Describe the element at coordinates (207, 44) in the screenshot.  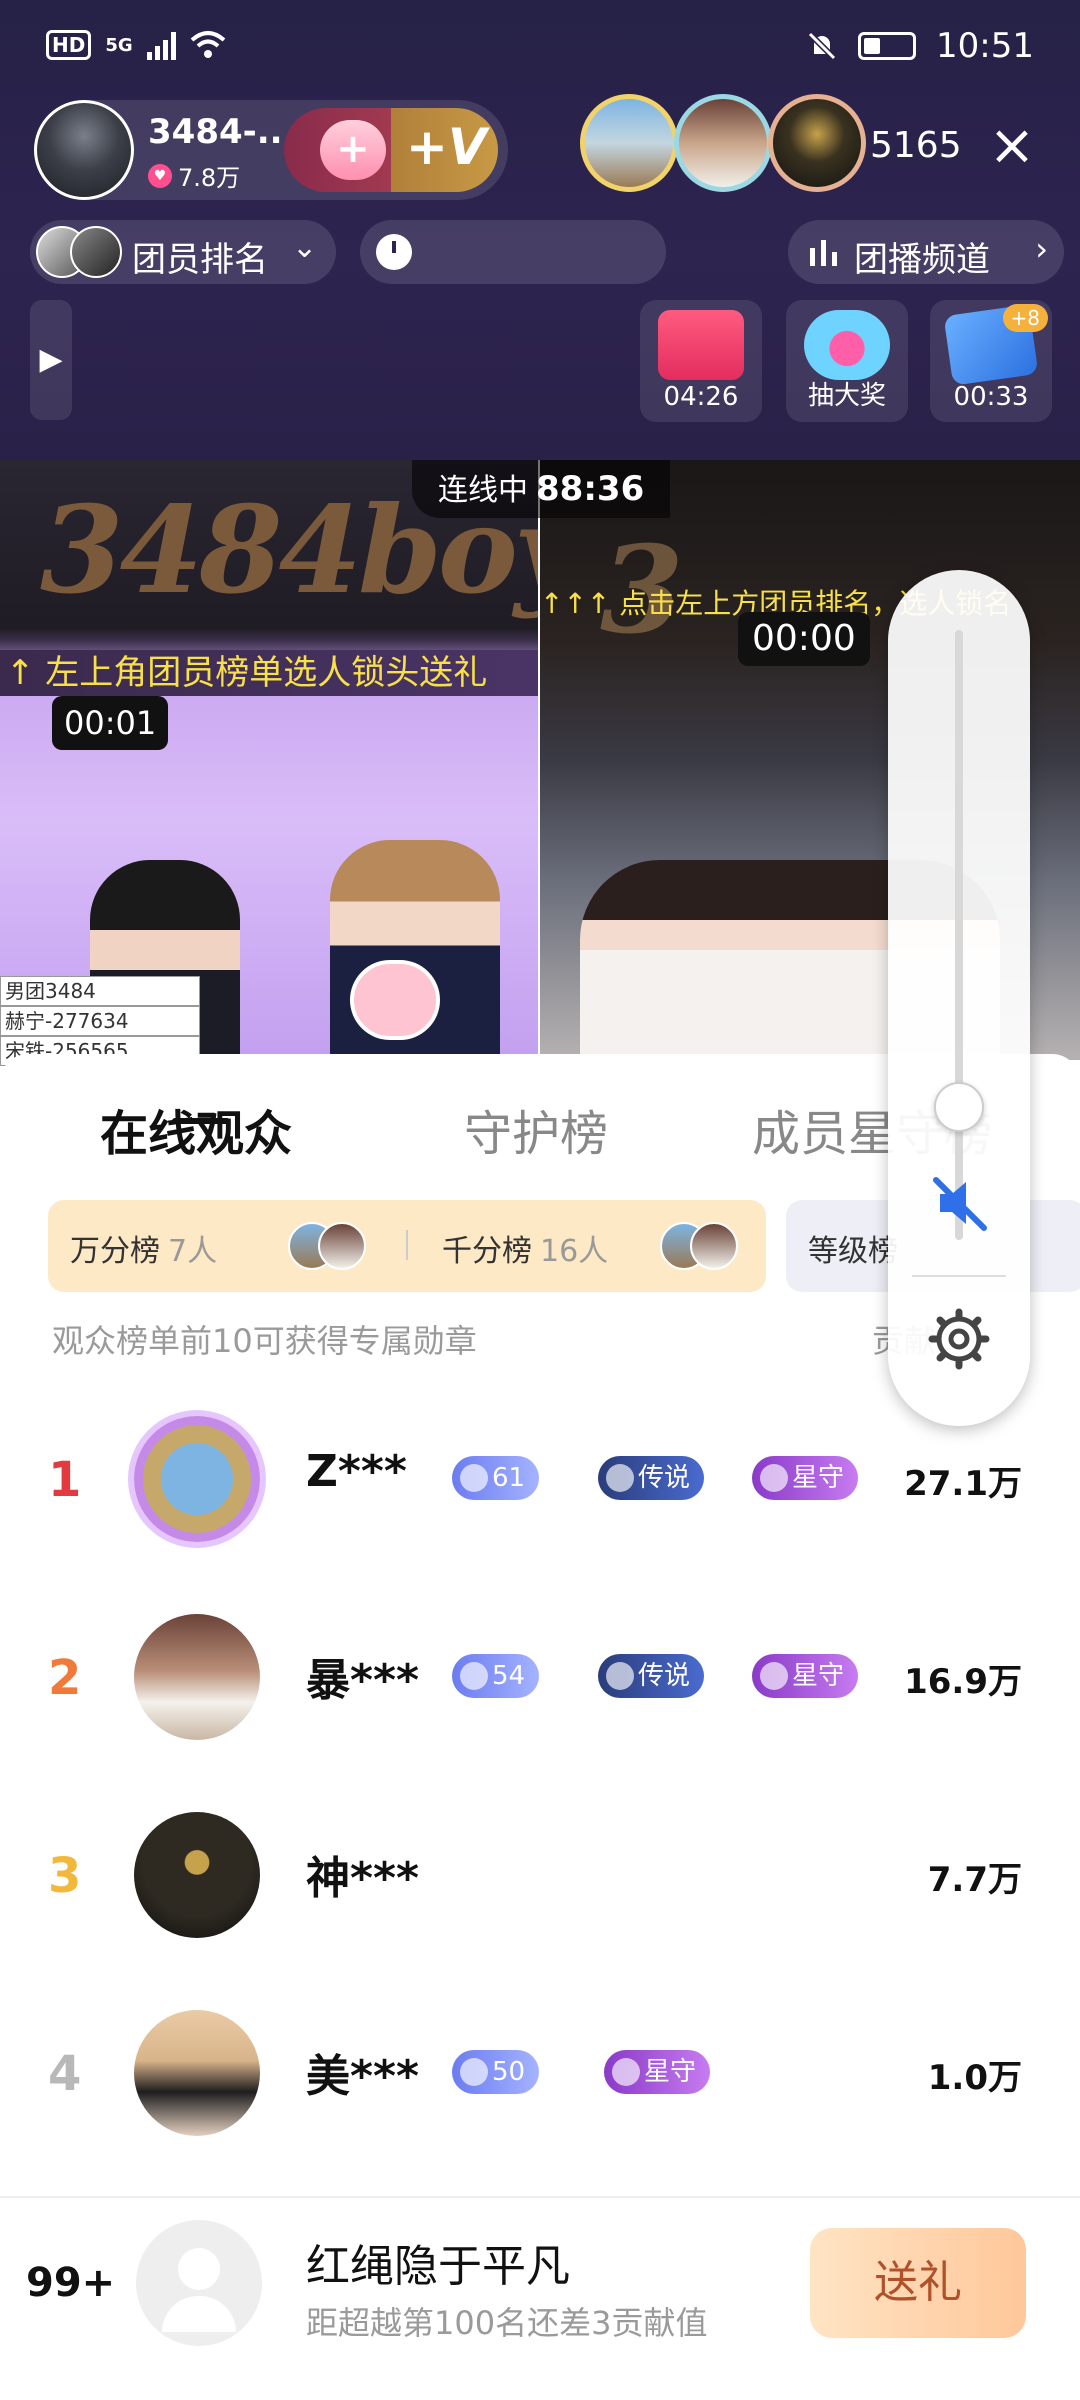
I see `wifi-icon` at that location.